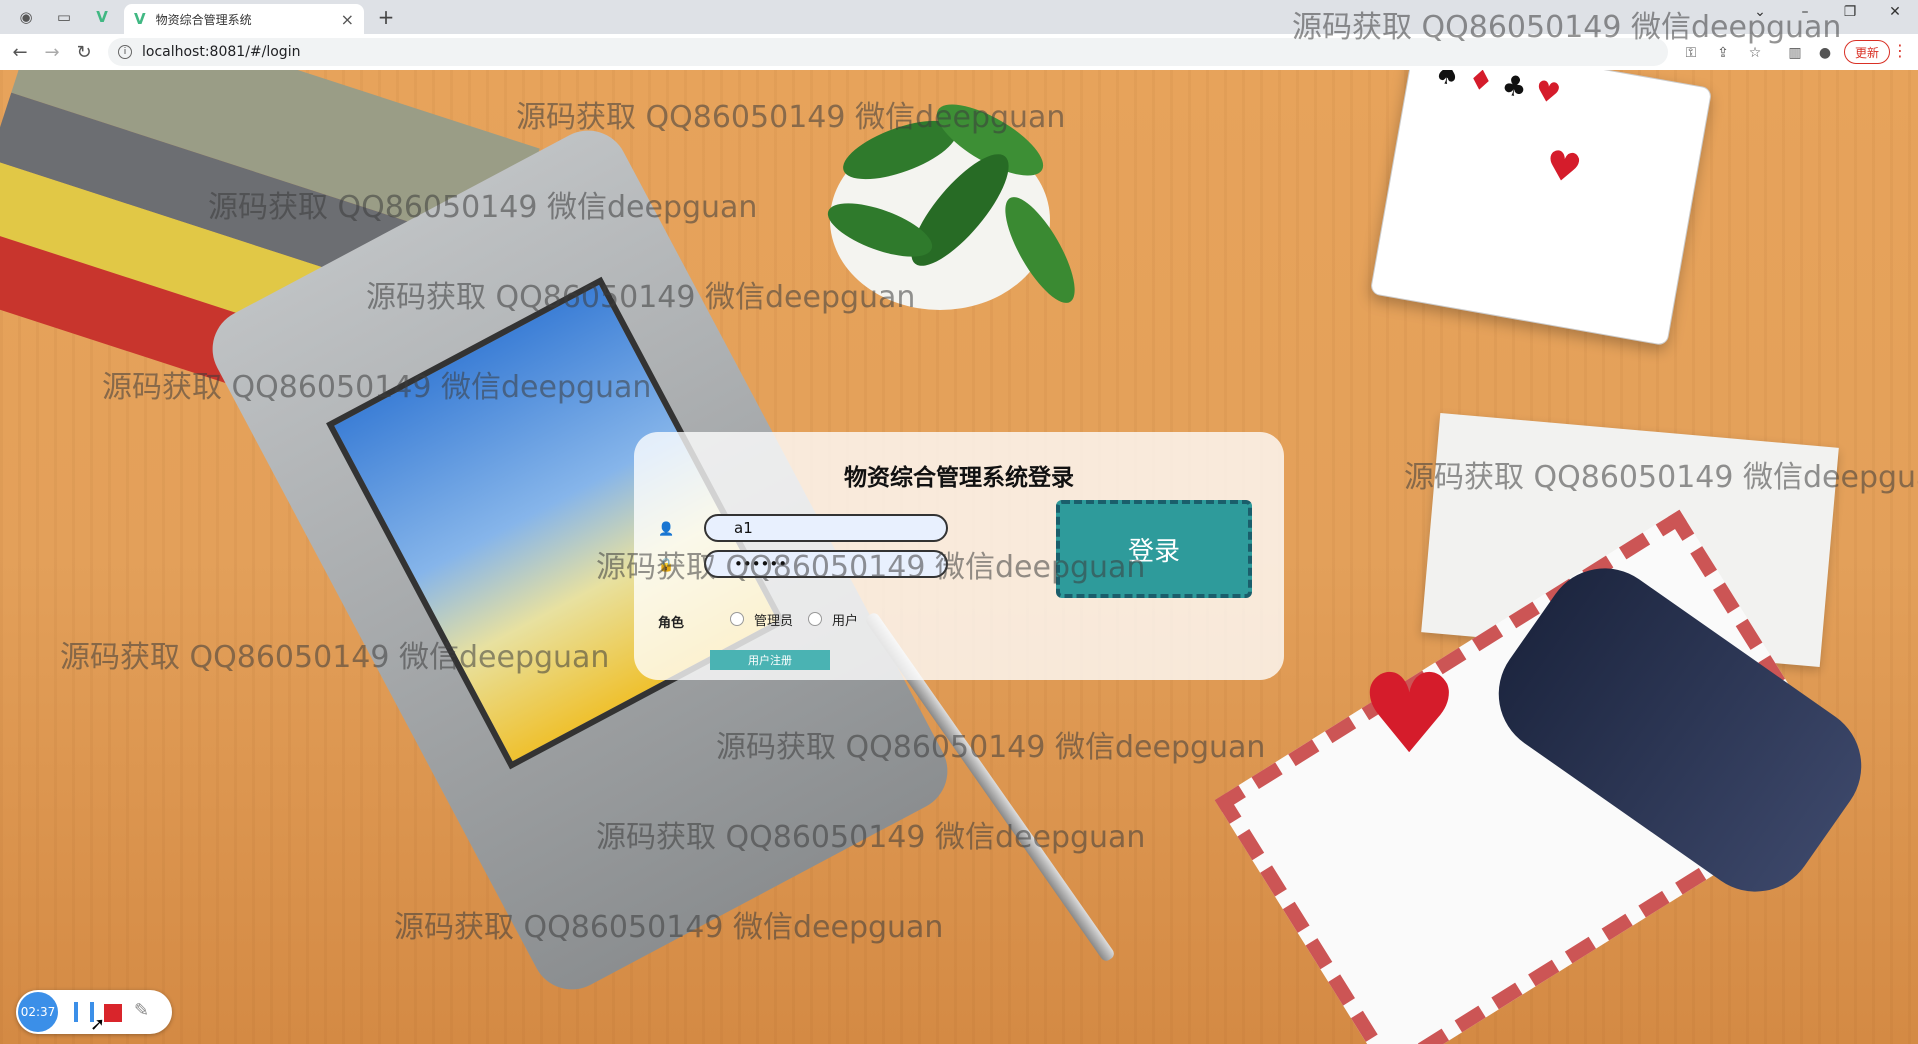  Describe the element at coordinates (959, 478) in the screenshot. I see `login-title: 物资综合管理系统登录` at that location.